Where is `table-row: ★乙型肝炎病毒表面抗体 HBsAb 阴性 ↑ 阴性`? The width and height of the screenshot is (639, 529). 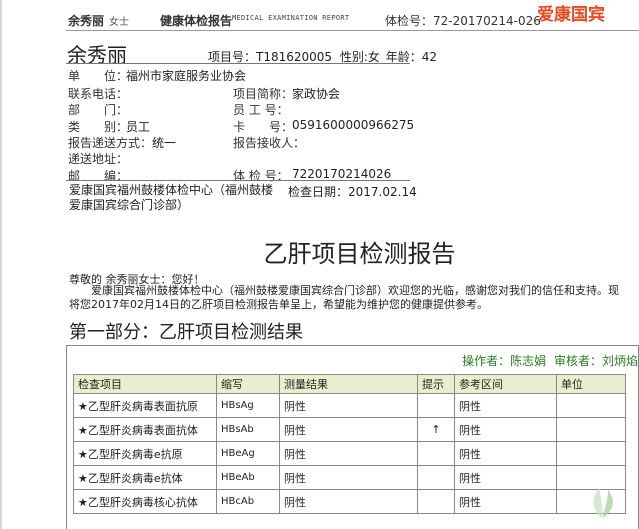 table-row: ★乙型肝炎病毒表面抗体 HBsAb 阴性 ↑ 阴性 is located at coordinates (349, 429).